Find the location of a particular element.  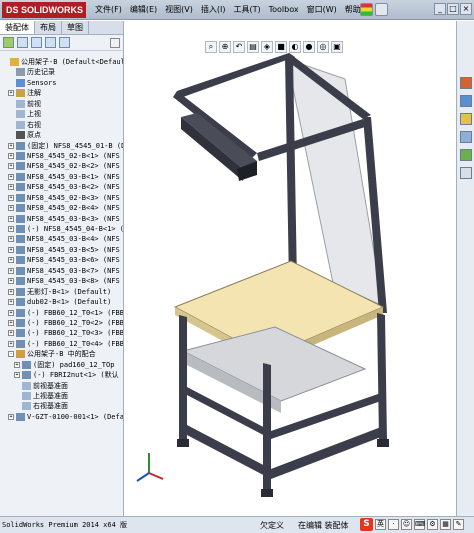

ime-settings-icon: ⚙ is located at coordinates (432, 524).